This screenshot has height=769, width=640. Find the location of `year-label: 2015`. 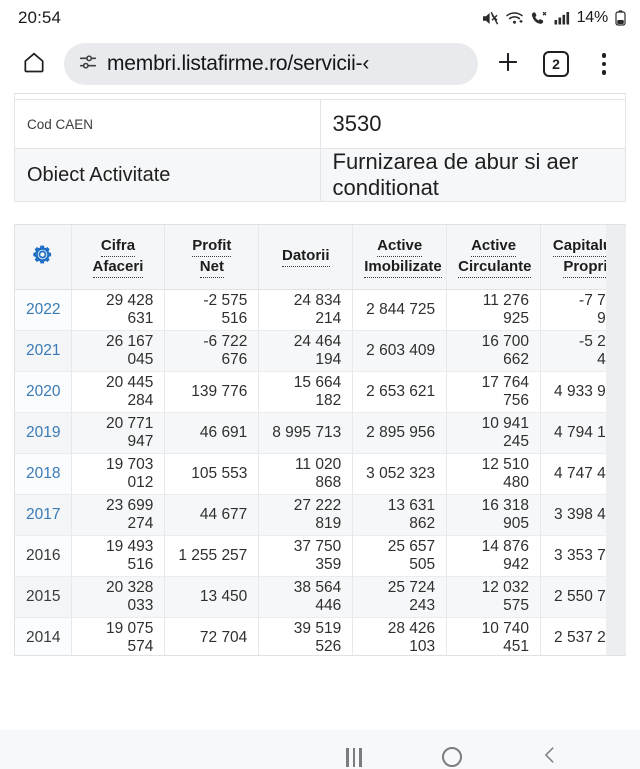

year-label: 2015 is located at coordinates (43, 597).